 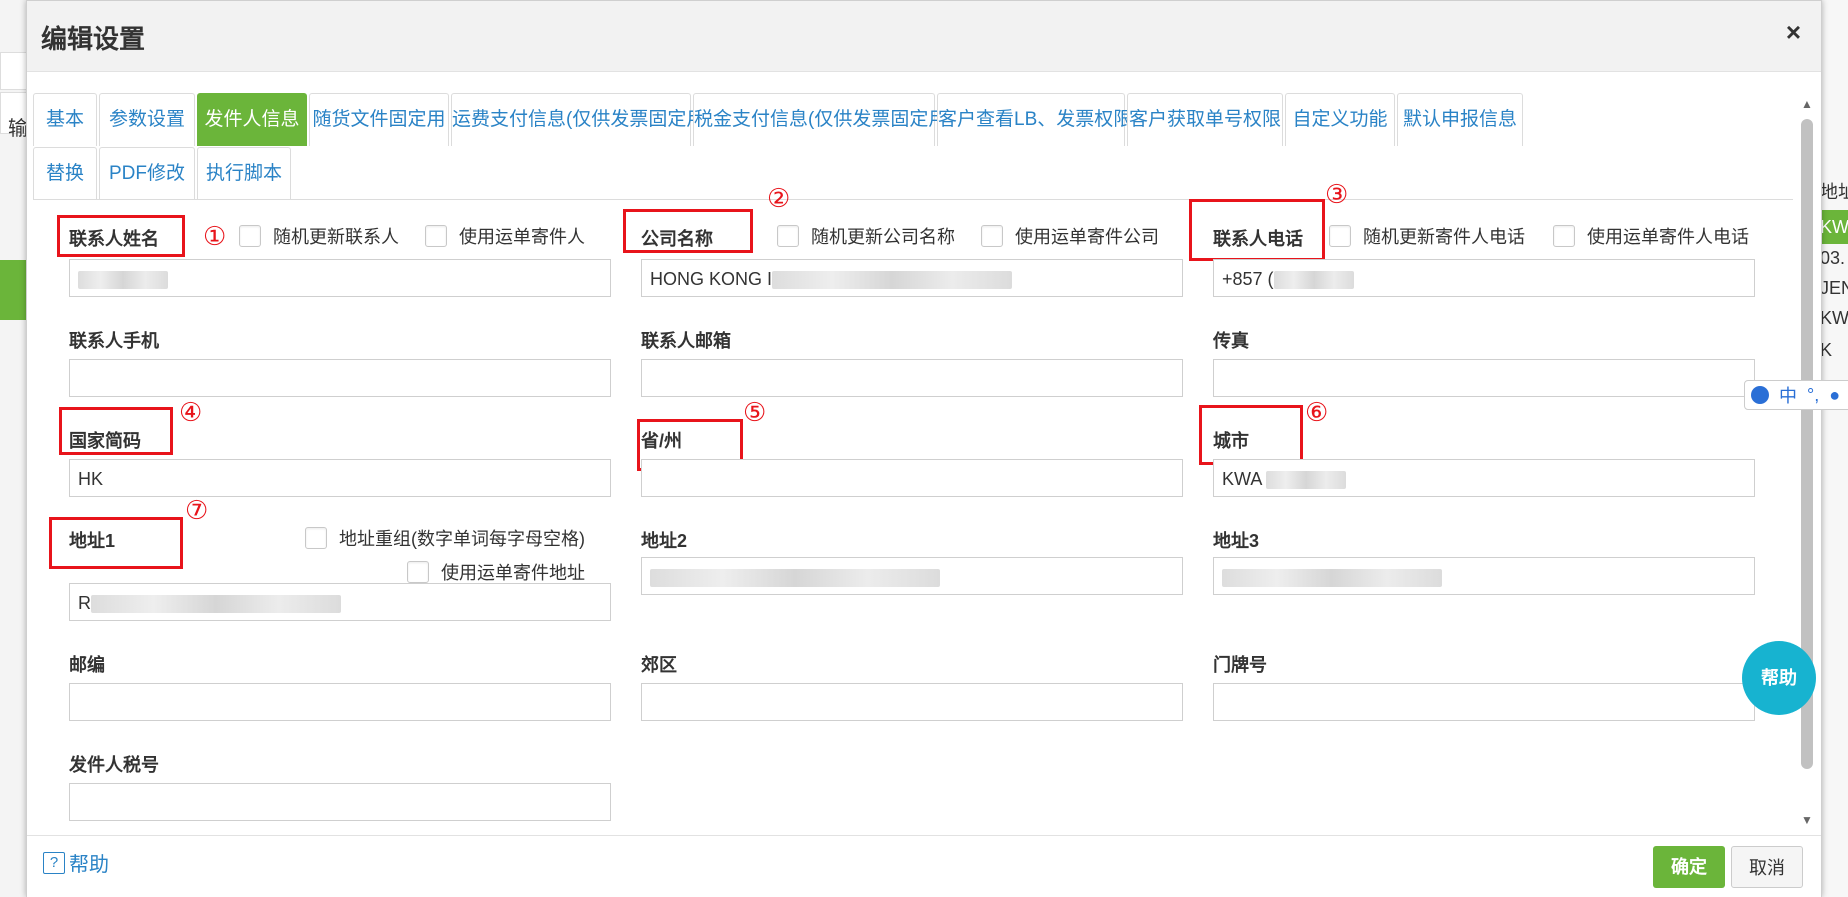 What do you see at coordinates (1779, 678) in the screenshot?
I see `help-floating-button: 帮助` at bounding box center [1779, 678].